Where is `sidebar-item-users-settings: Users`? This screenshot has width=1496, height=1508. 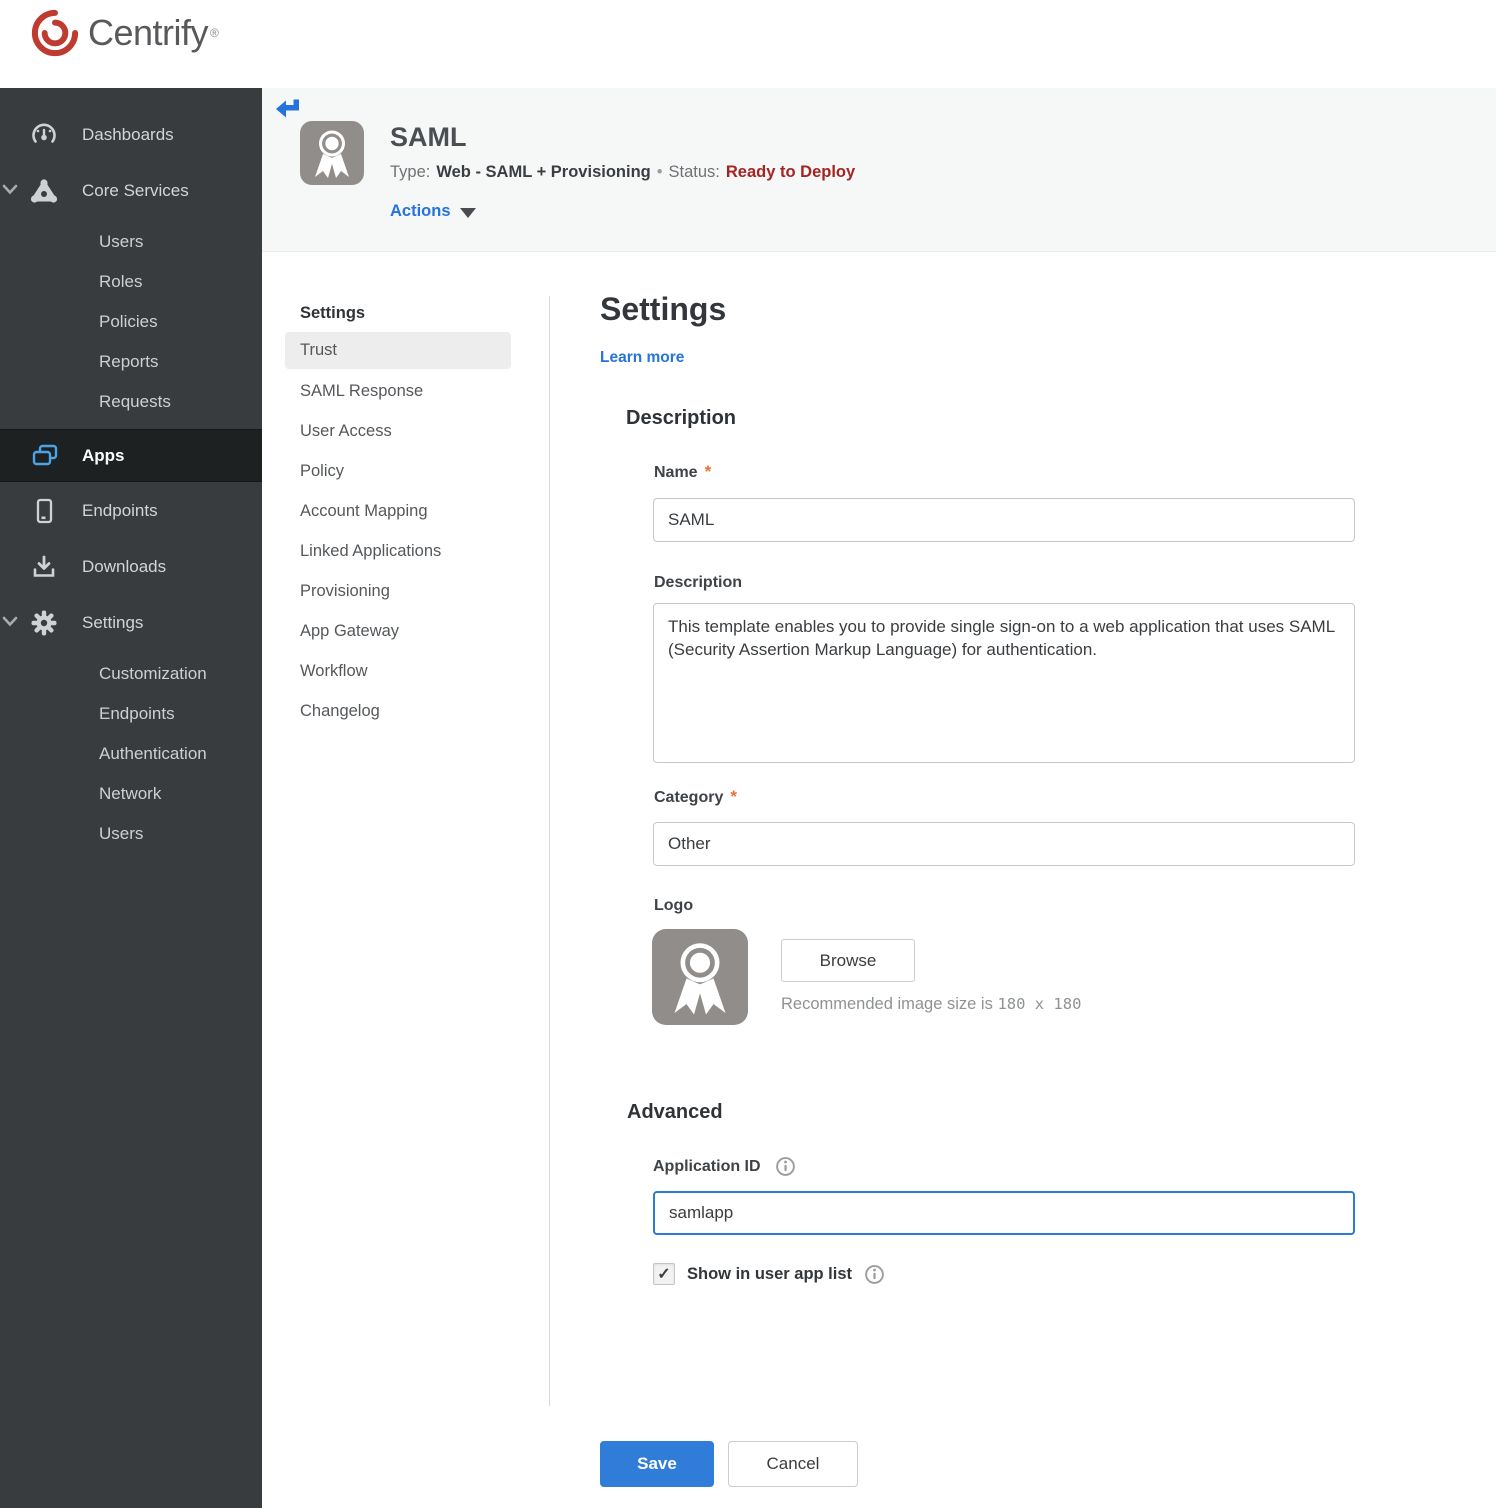
sidebar-item-users-settings: Users is located at coordinates (131, 834).